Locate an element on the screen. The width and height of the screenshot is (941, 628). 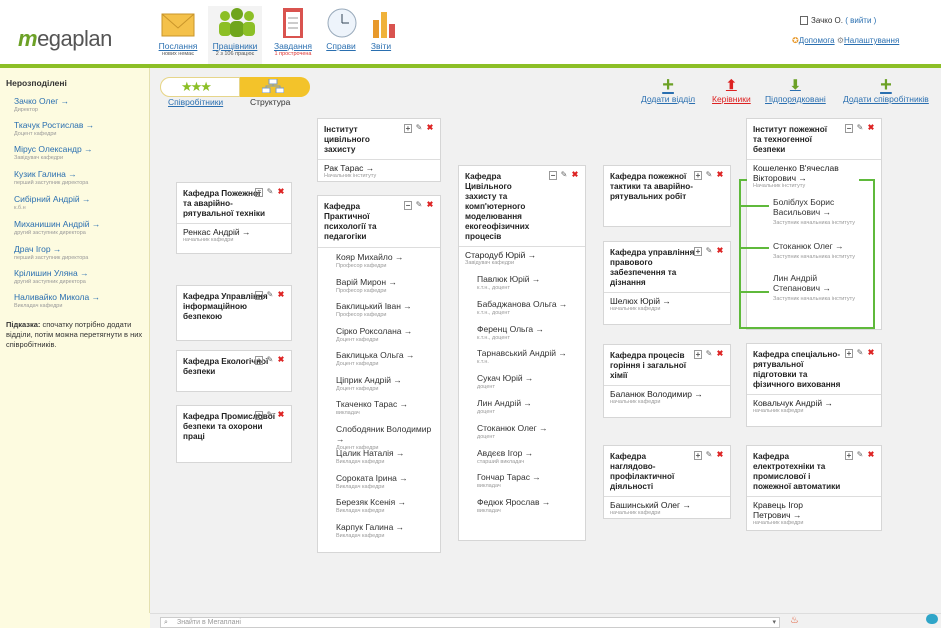
employee-entry: Павлюк Юрій → к.т.н., доцент is located at coordinates (526, 282).